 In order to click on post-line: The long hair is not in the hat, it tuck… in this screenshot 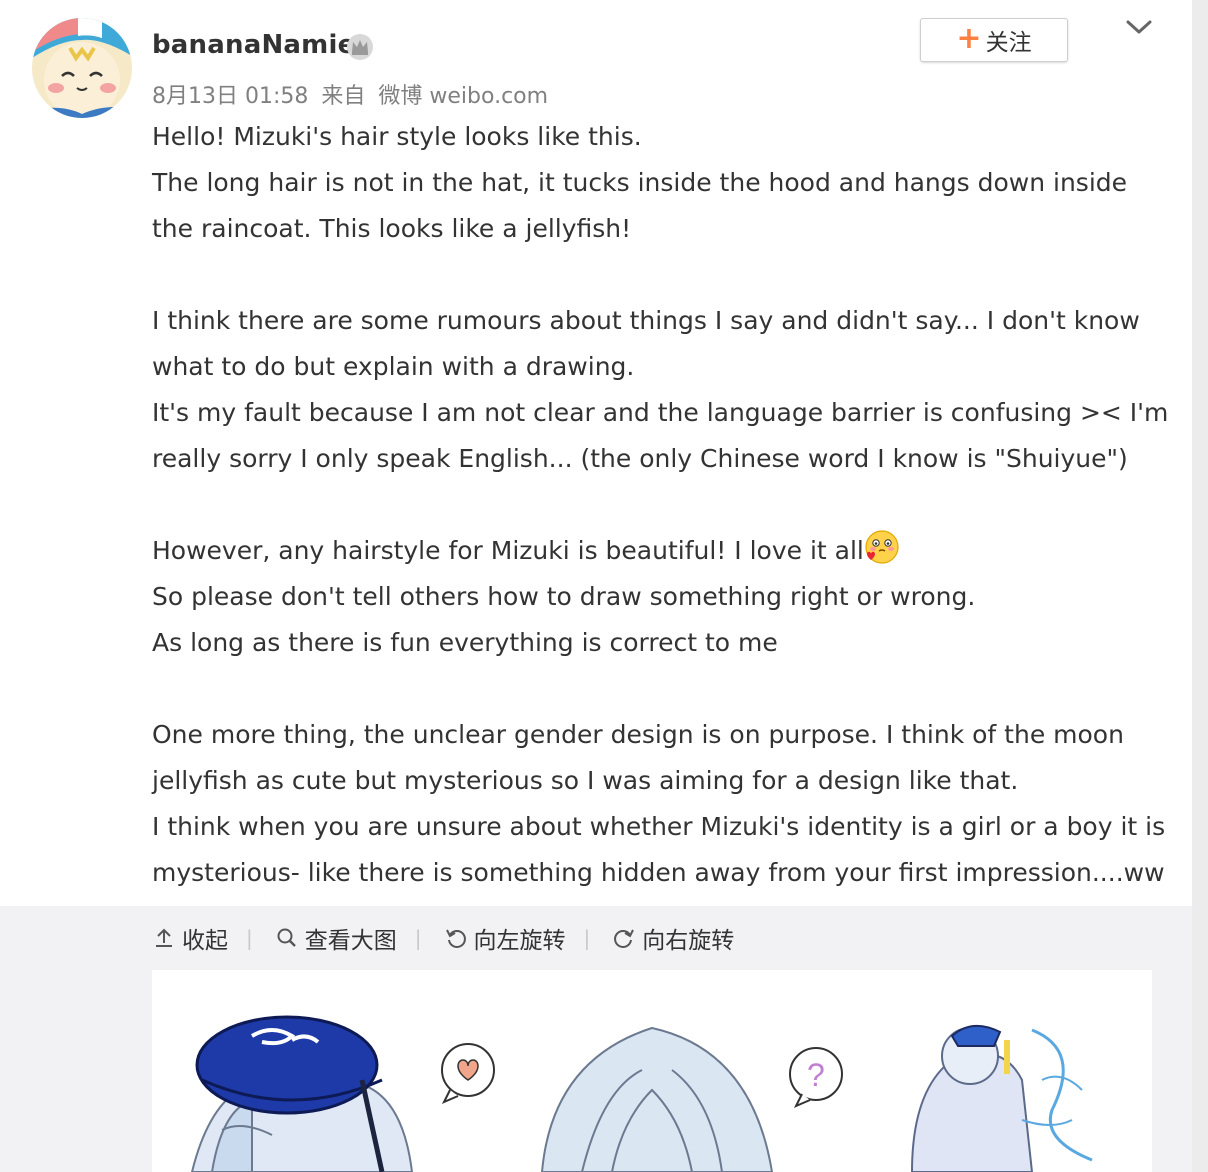, I will do `click(640, 182)`.